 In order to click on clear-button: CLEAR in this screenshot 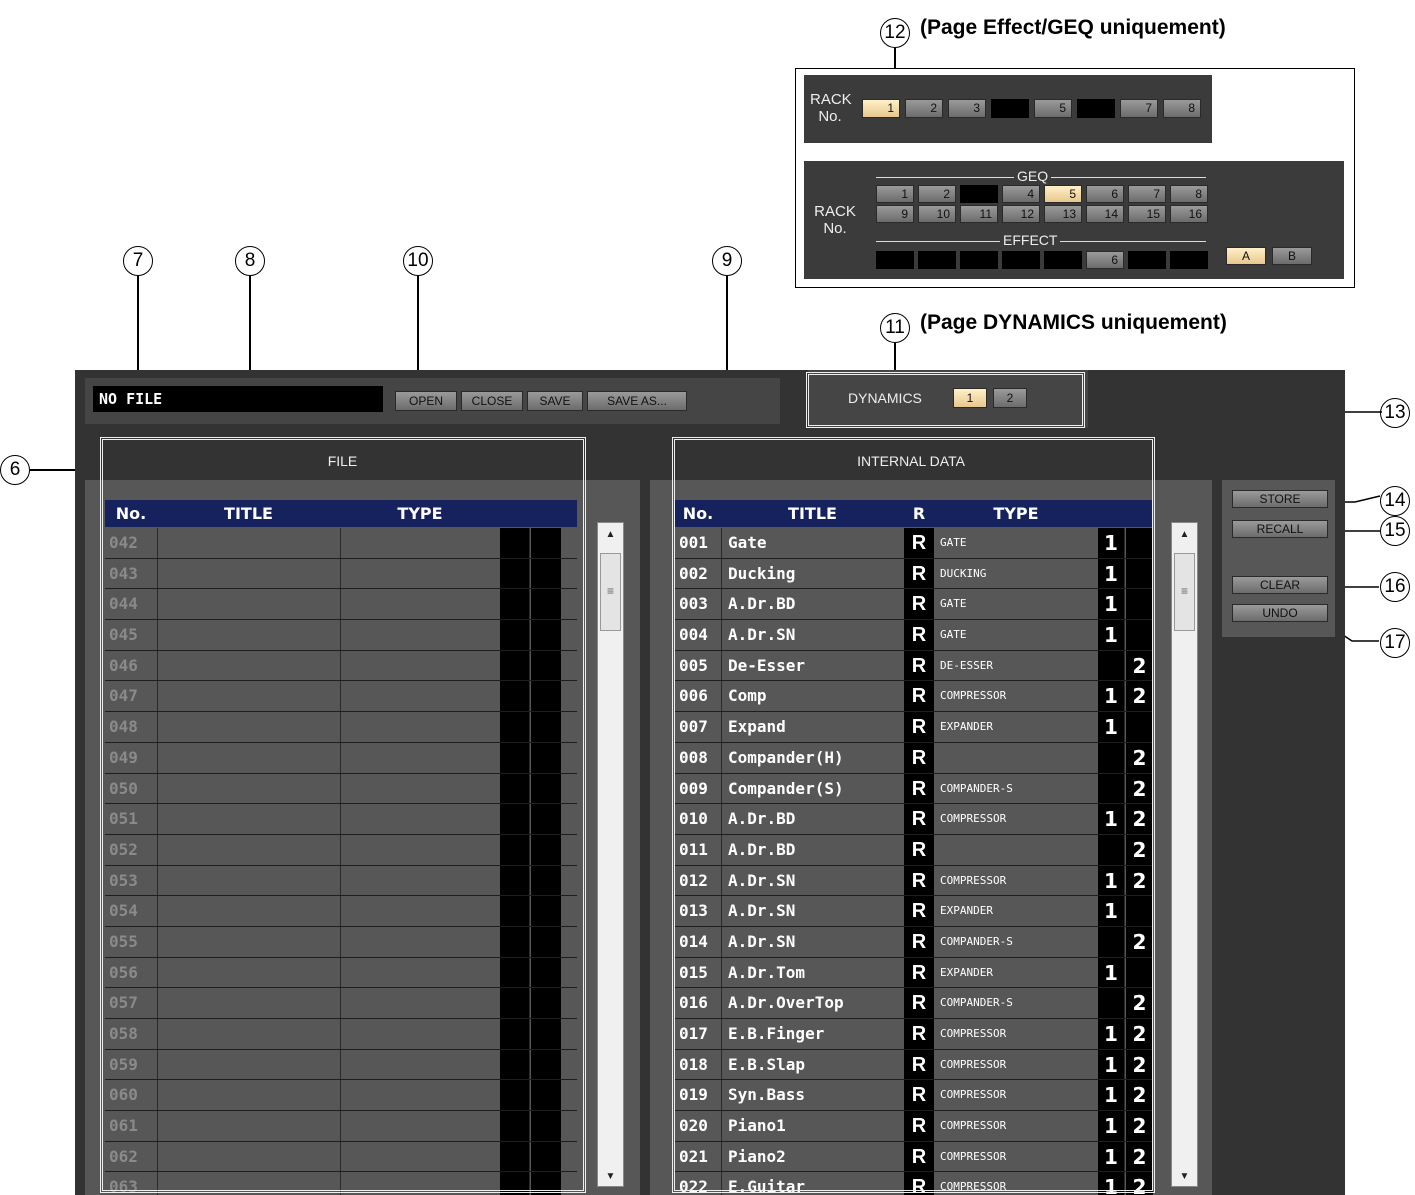, I will do `click(1280, 585)`.